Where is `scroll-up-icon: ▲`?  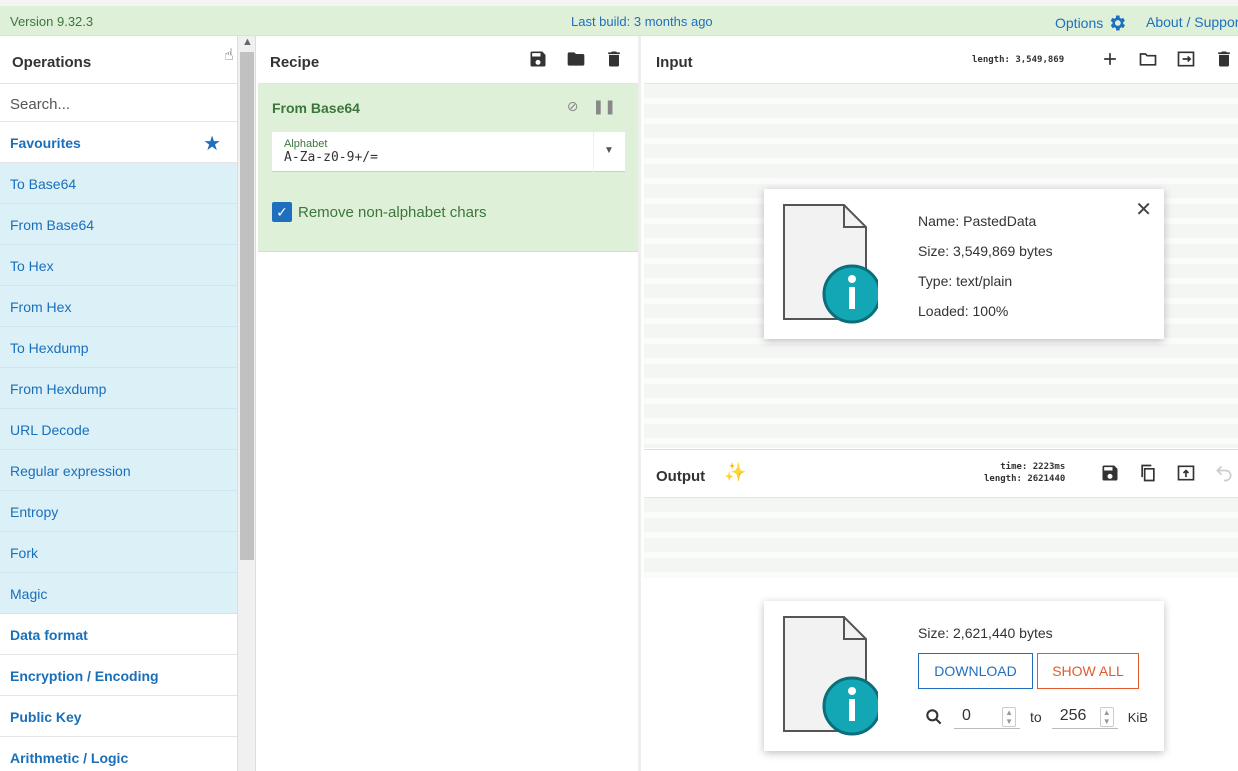
scroll-up-icon: ▲ is located at coordinates (247, 42).